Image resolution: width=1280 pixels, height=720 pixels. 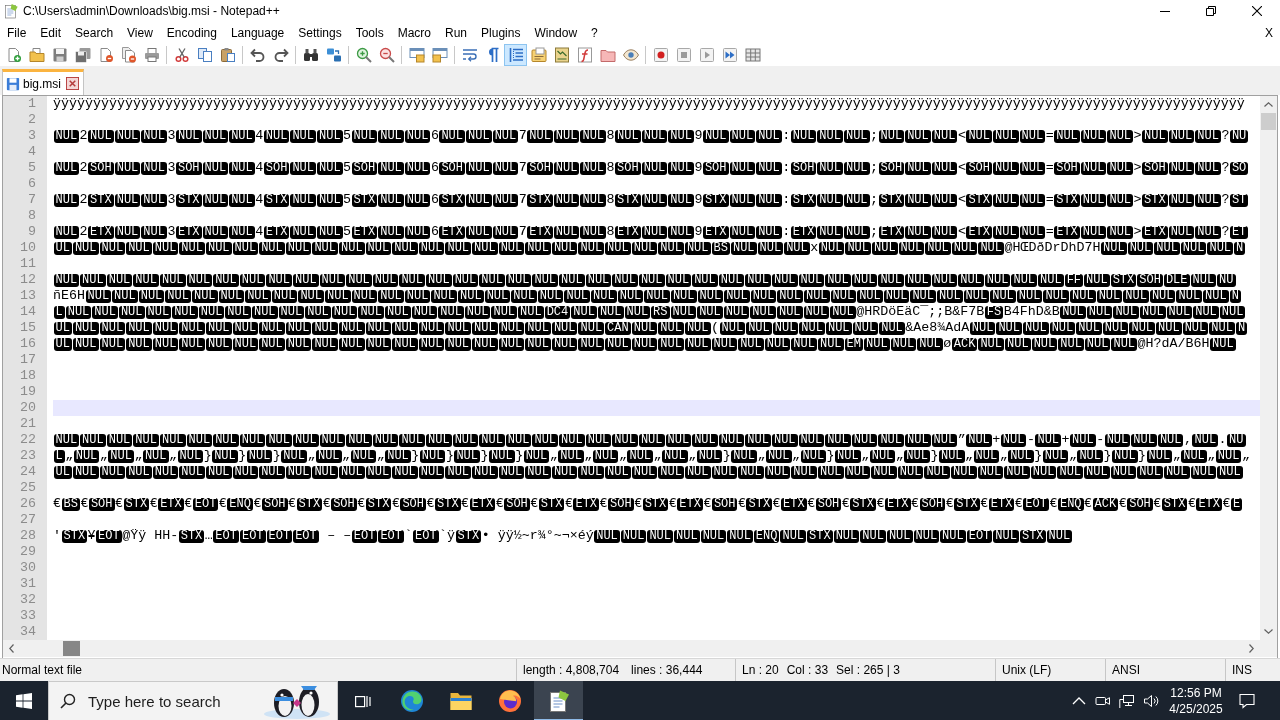 What do you see at coordinates (191, 32) in the screenshot?
I see `menu-item: Encoding` at bounding box center [191, 32].